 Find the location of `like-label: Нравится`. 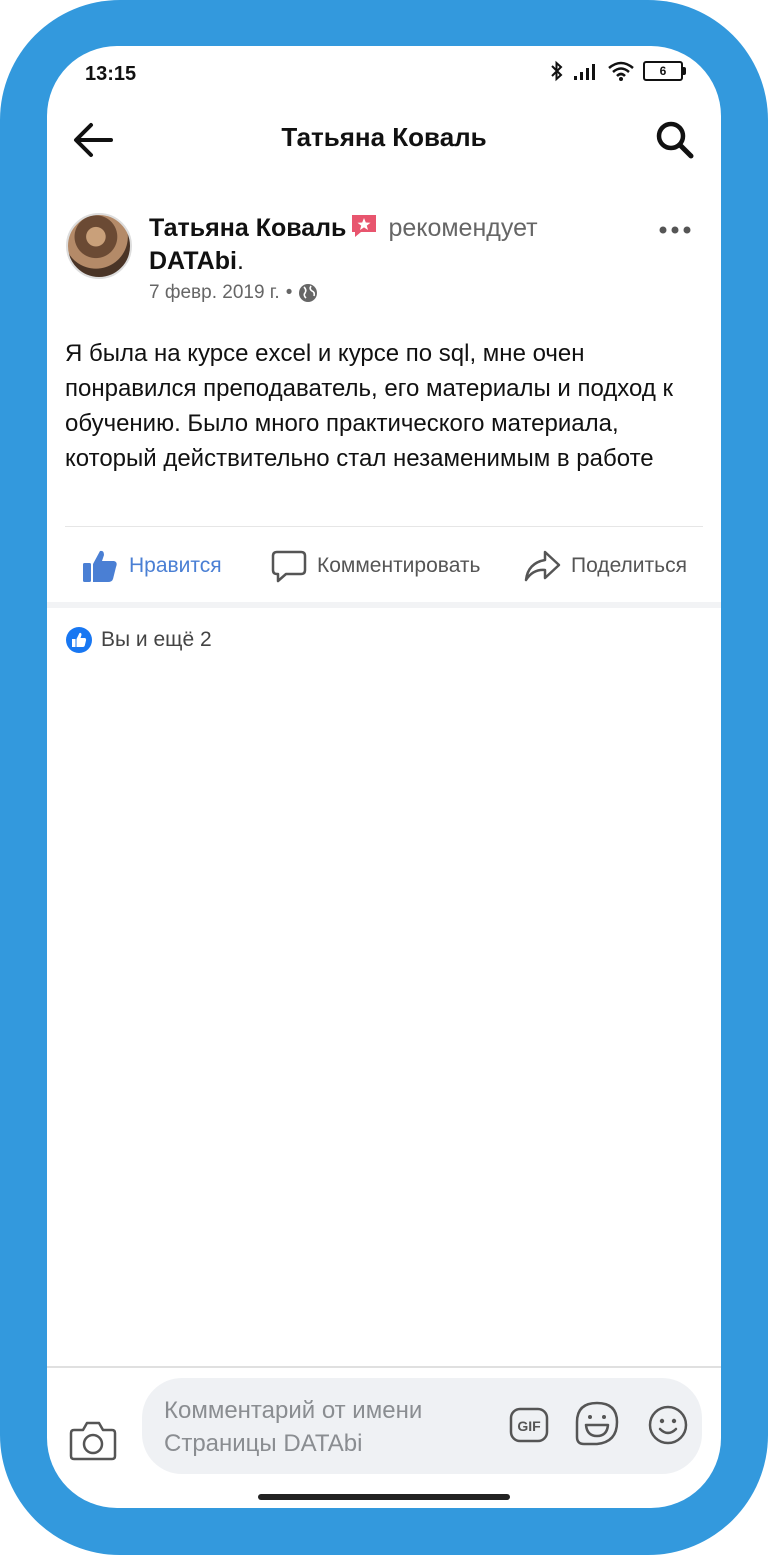

like-label: Нравится is located at coordinates (175, 565).